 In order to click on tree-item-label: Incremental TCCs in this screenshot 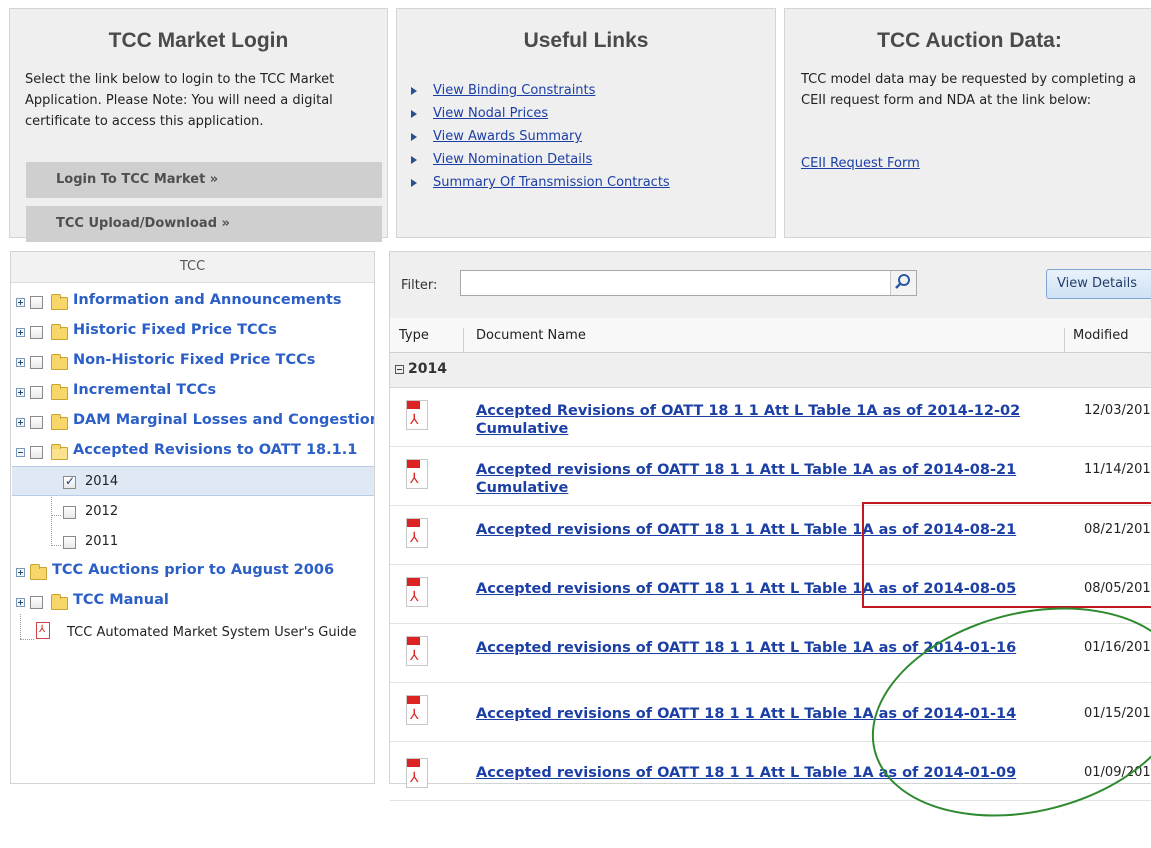, I will do `click(144, 390)`.